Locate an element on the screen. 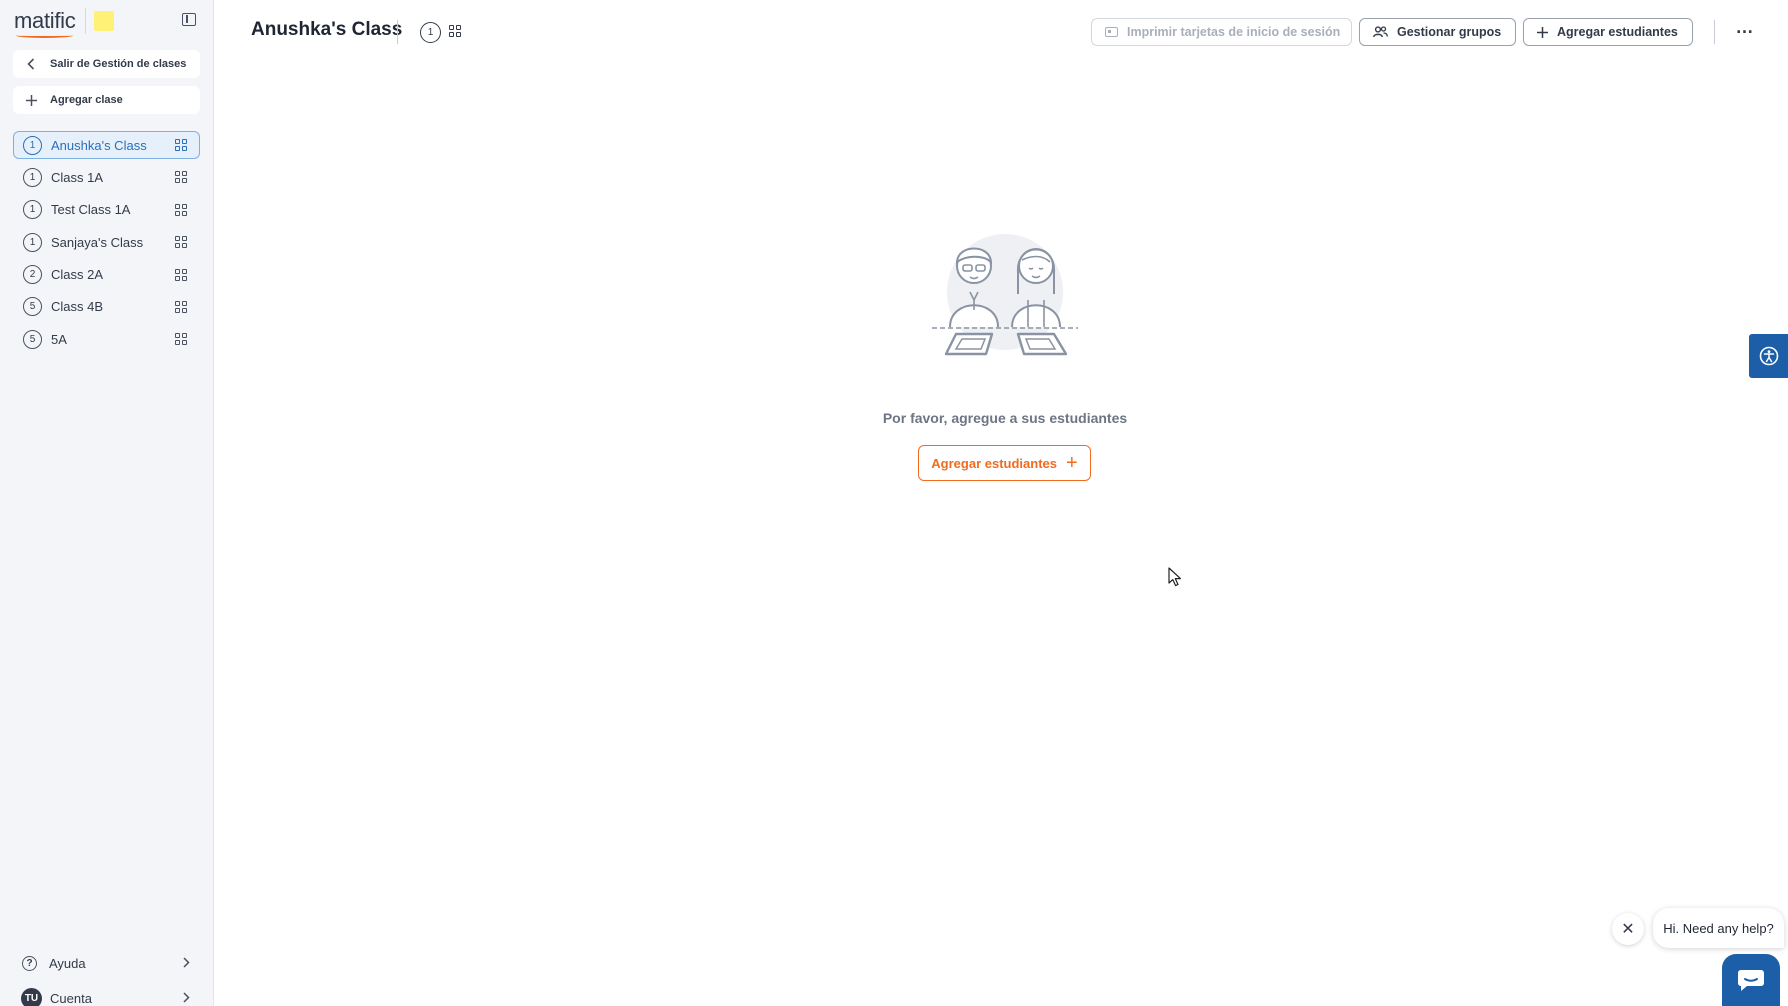 This screenshot has height=1006, width=1788. grade-badge: 2 is located at coordinates (32, 275).